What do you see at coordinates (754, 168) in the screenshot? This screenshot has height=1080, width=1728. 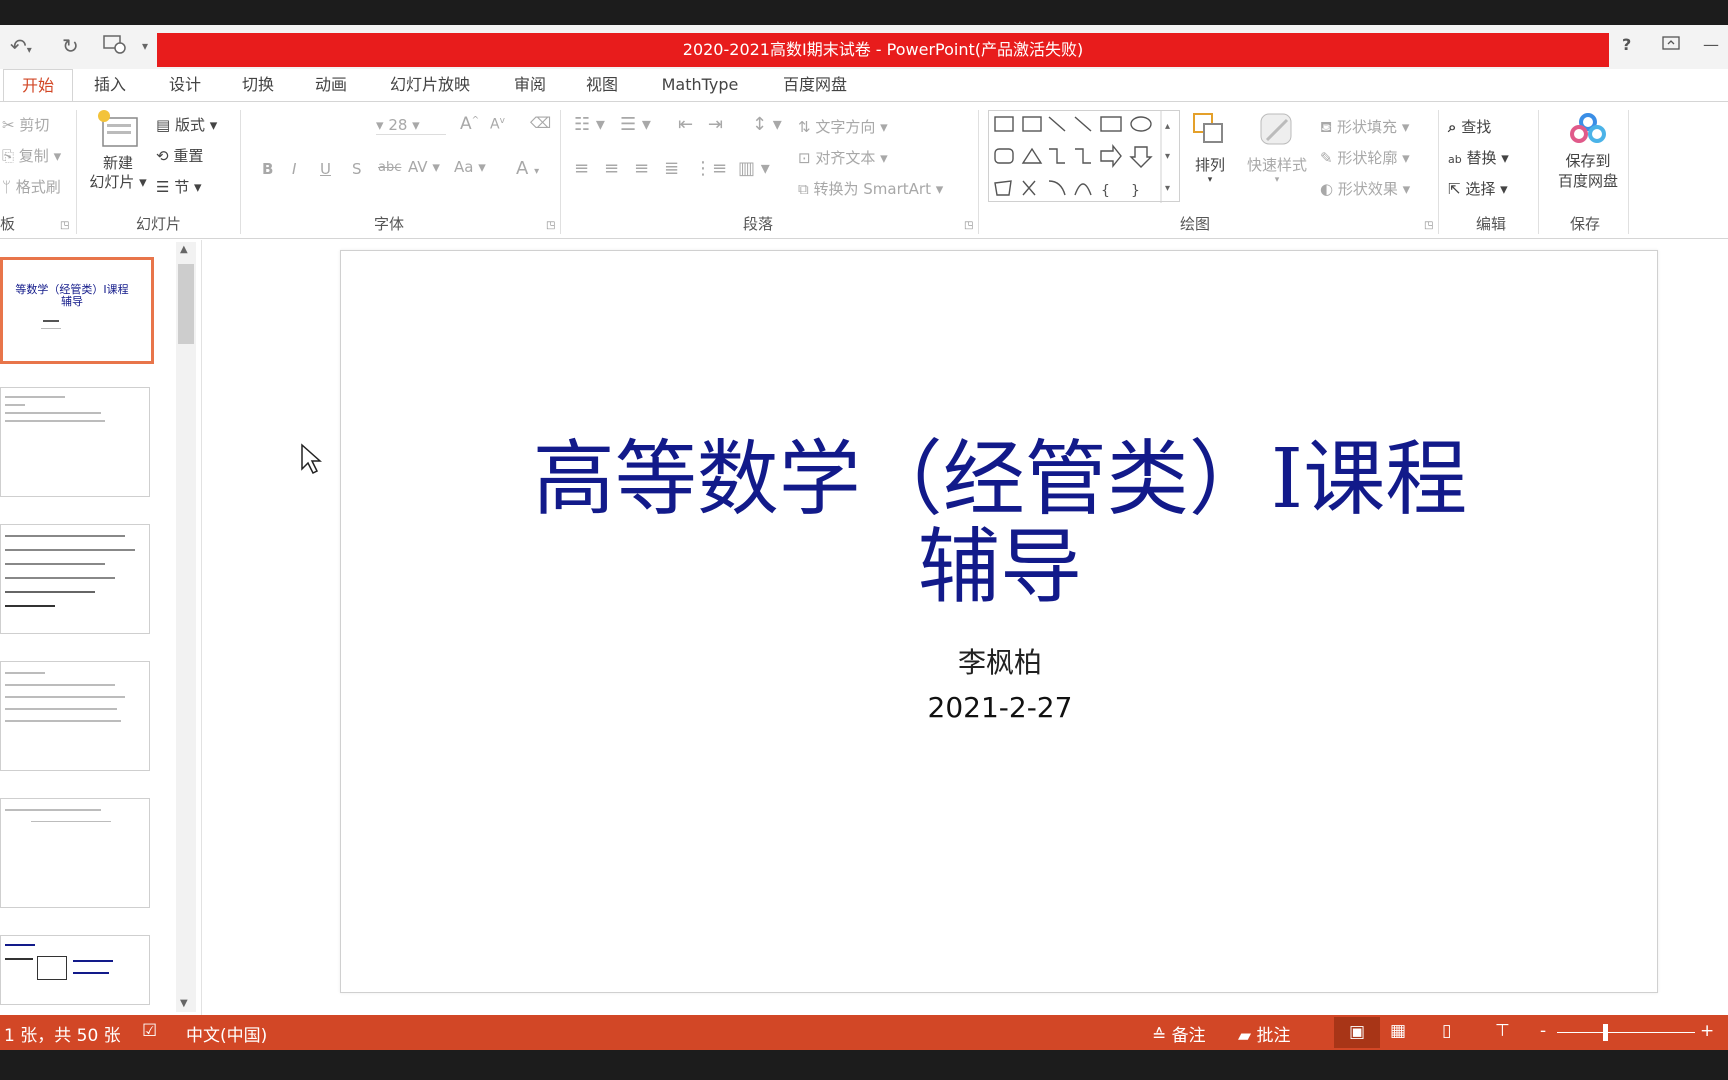 I see `columns-icon: ▥ ▾` at bounding box center [754, 168].